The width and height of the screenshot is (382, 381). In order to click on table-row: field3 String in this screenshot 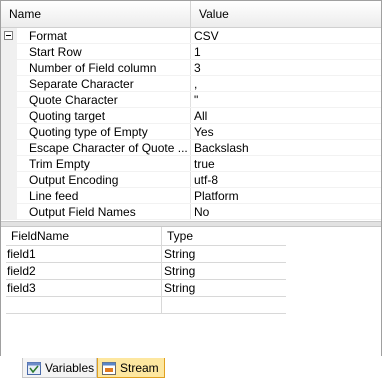, I will do `click(146, 288)`.